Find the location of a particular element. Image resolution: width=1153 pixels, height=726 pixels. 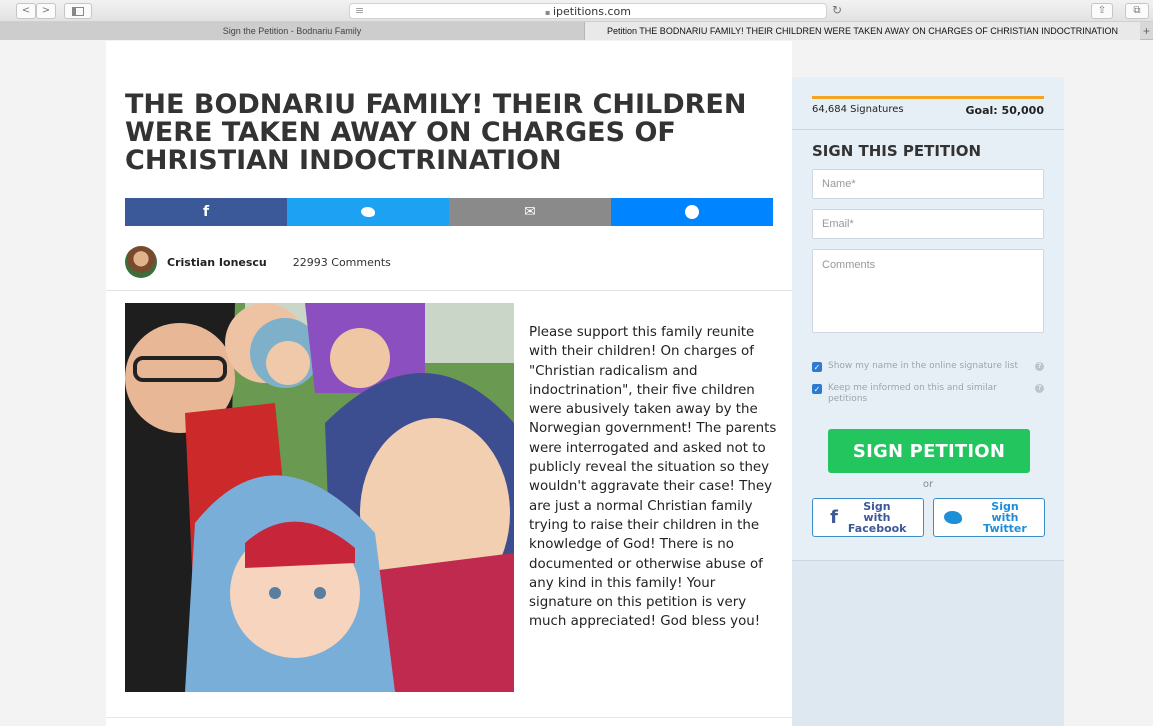

sign-with-twitter-button: Sign with Twitter is located at coordinates (989, 517).